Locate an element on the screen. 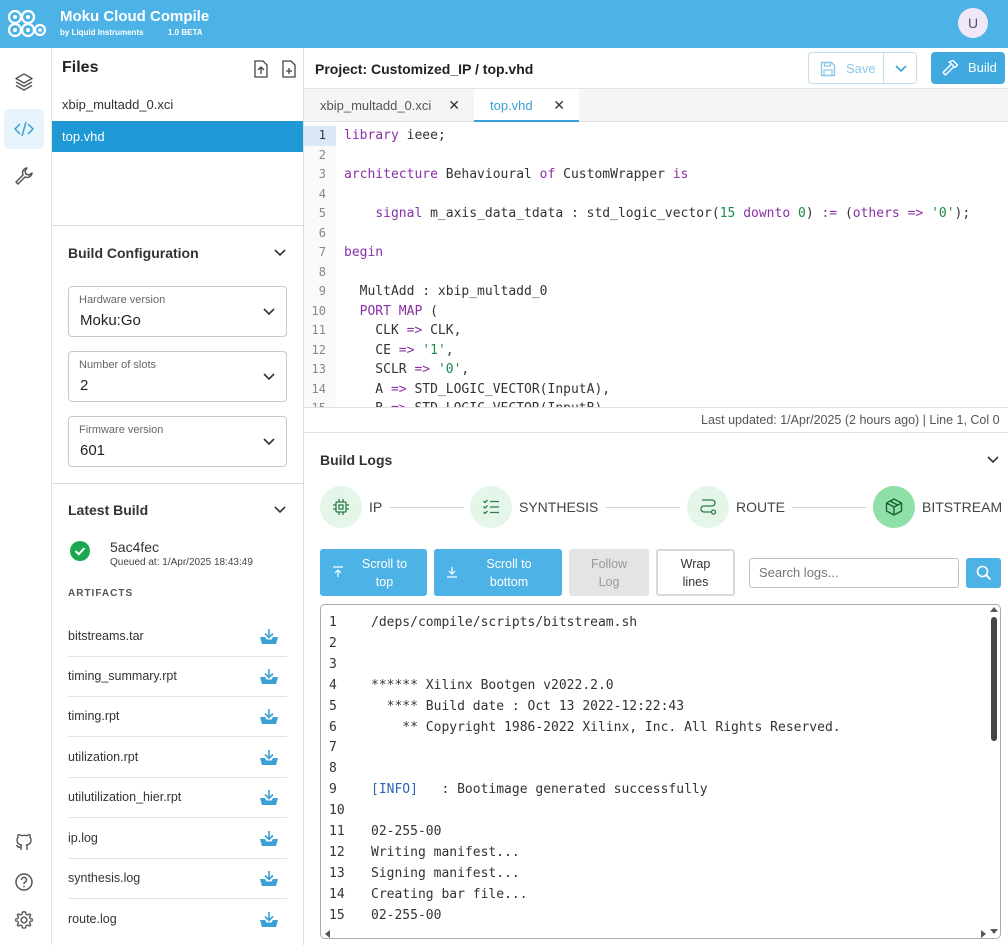 The width and height of the screenshot is (1008, 945). tools-nav-button is located at coordinates (24, 176).